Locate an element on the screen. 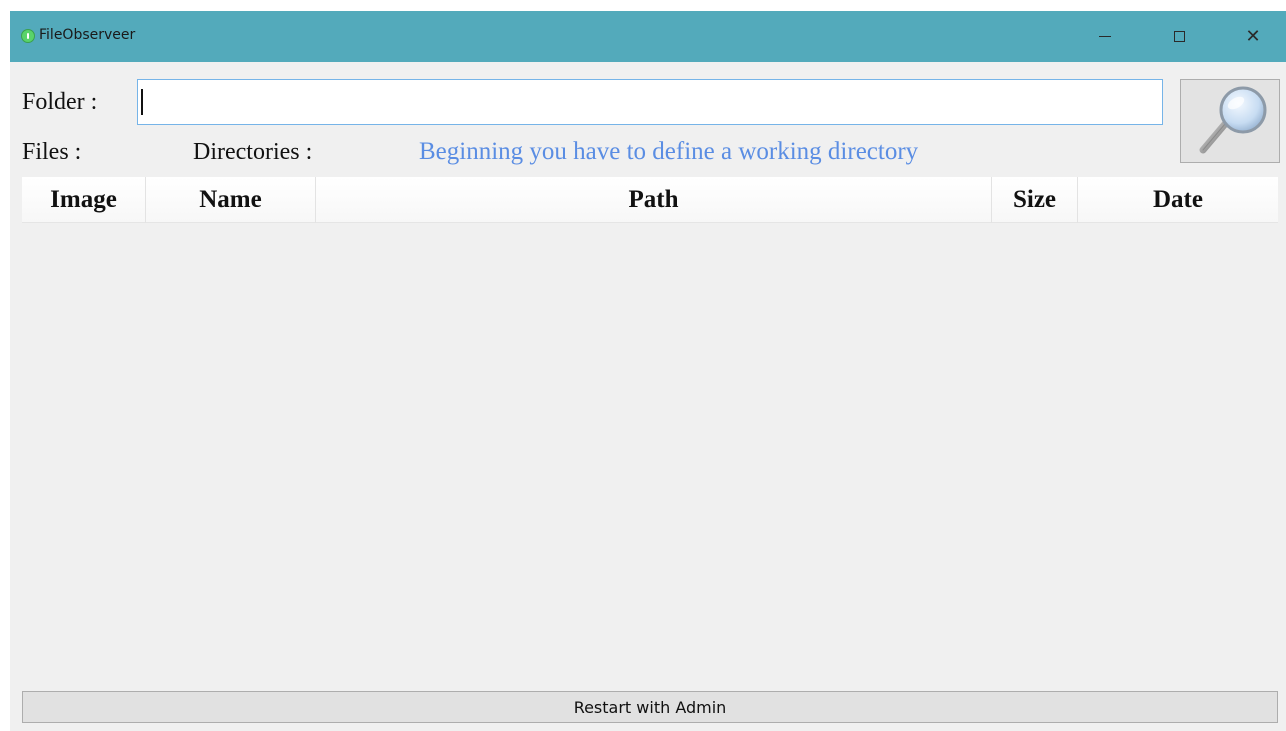  minimize-button is located at coordinates (1105, 36).